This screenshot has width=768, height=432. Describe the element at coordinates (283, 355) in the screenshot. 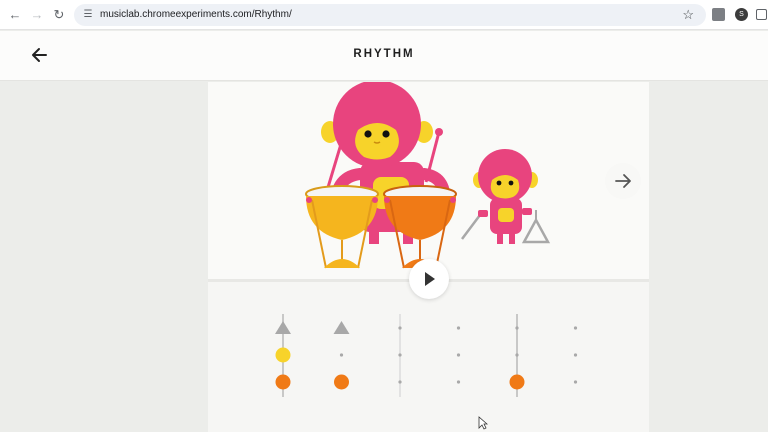

I see `small-drum-step` at that location.